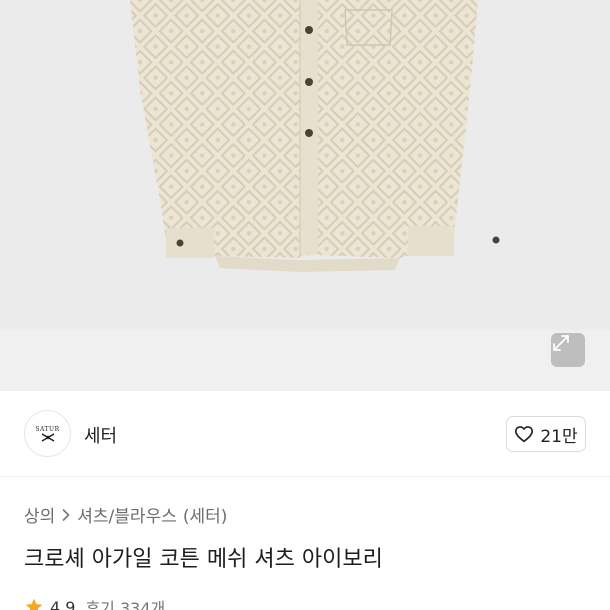 This screenshot has width=610, height=610. I want to click on rating-row: 4.9 후기 334개, so click(94, 602).